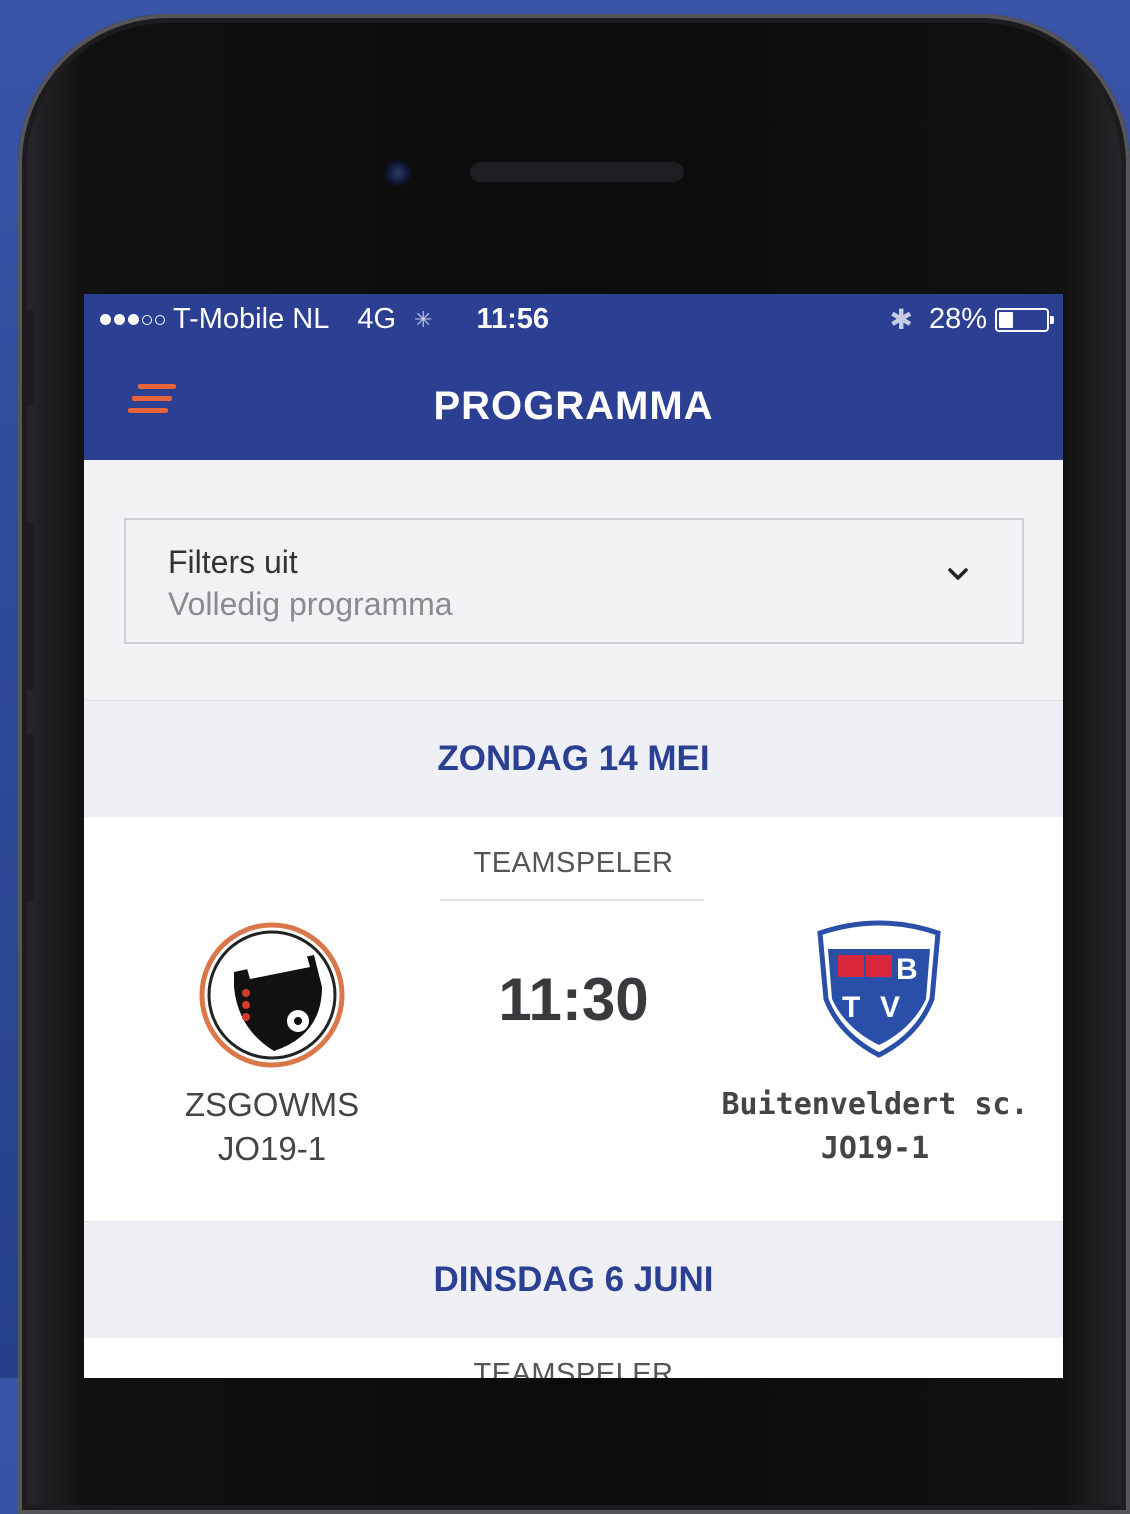  Describe the element at coordinates (513, 319) in the screenshot. I see `status-time: 11:56` at that location.